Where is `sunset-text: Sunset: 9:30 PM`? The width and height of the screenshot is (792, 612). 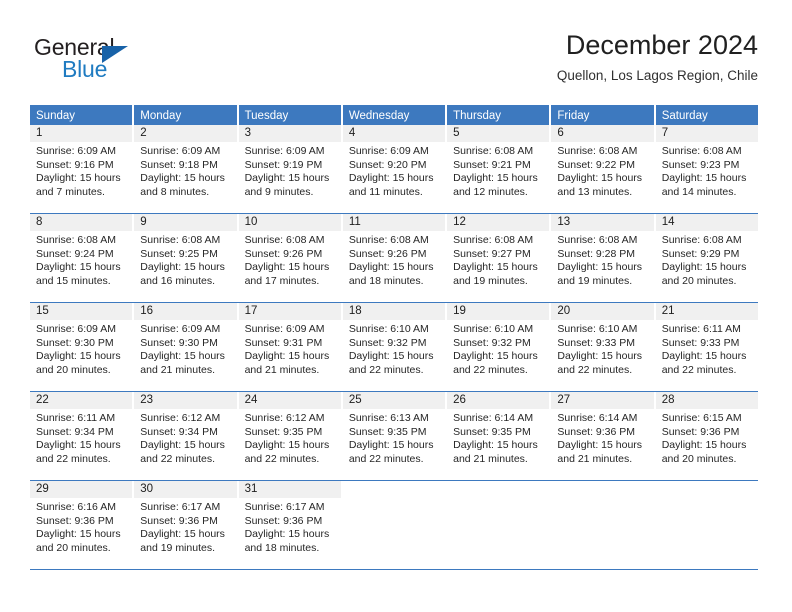
sunset-text: Sunset: 9:30 PM is located at coordinates (179, 342).